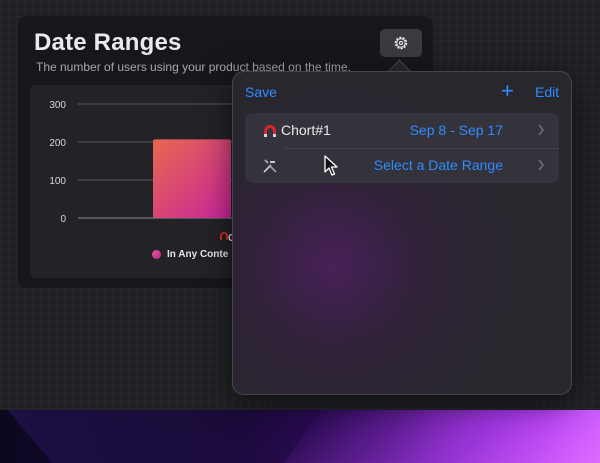  What do you see at coordinates (402, 131) in the screenshot?
I see `list-item: Chort#1 Sep 8 - Sep 17` at bounding box center [402, 131].